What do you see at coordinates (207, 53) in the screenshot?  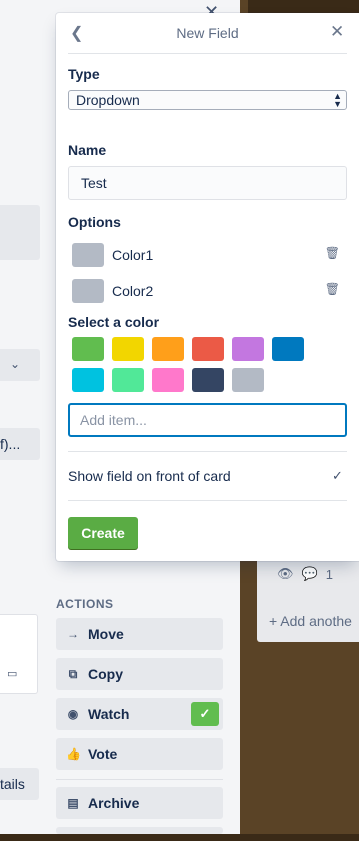 I see `header-divider` at bounding box center [207, 53].